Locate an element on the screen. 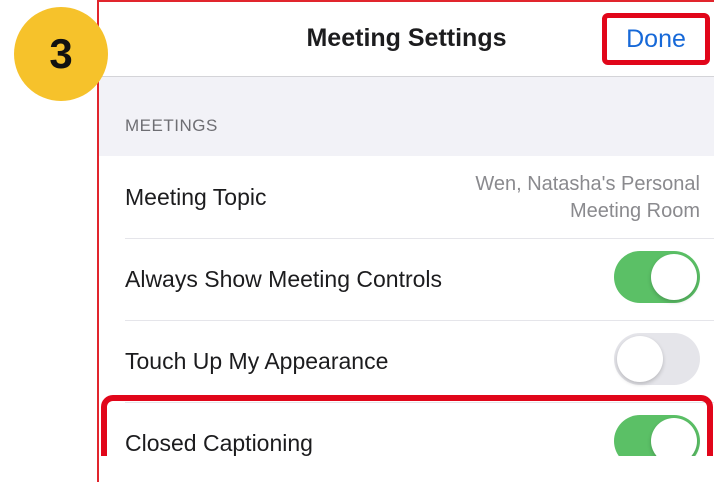 Image resolution: width=714 pixels, height=482 pixels. panel-left-rule is located at coordinates (98, 469).